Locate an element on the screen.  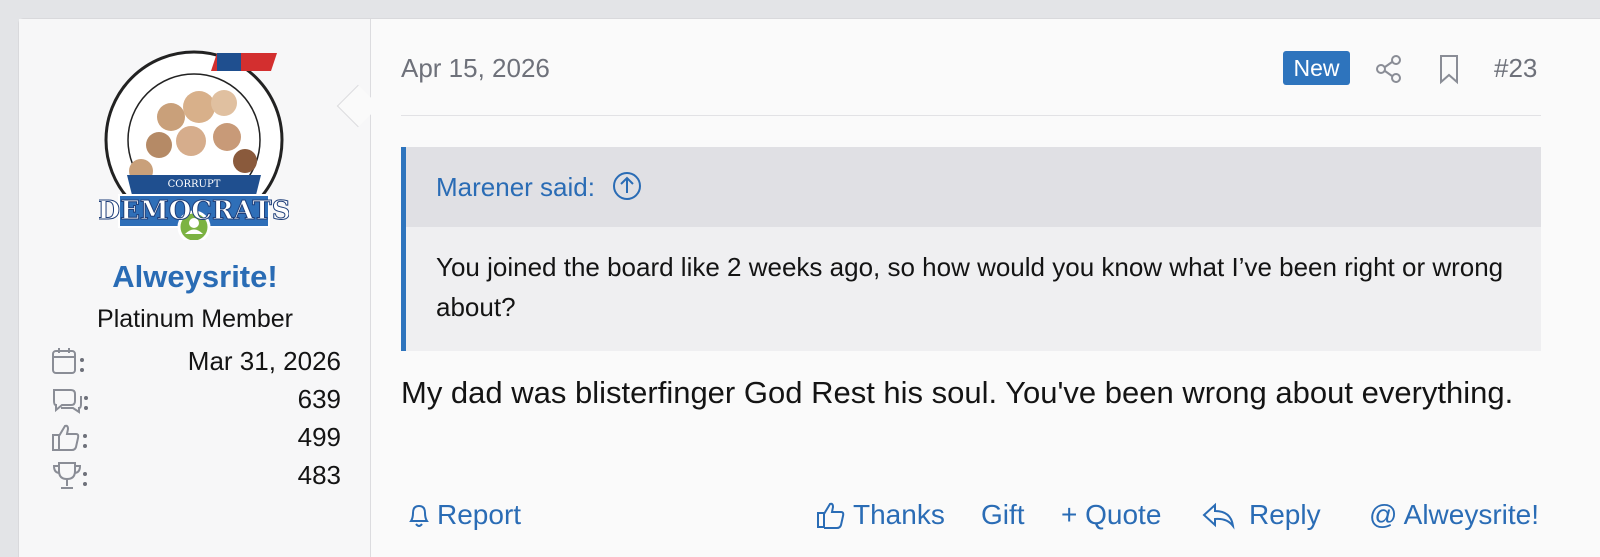
bookmark-icon is located at coordinates (1449, 69).